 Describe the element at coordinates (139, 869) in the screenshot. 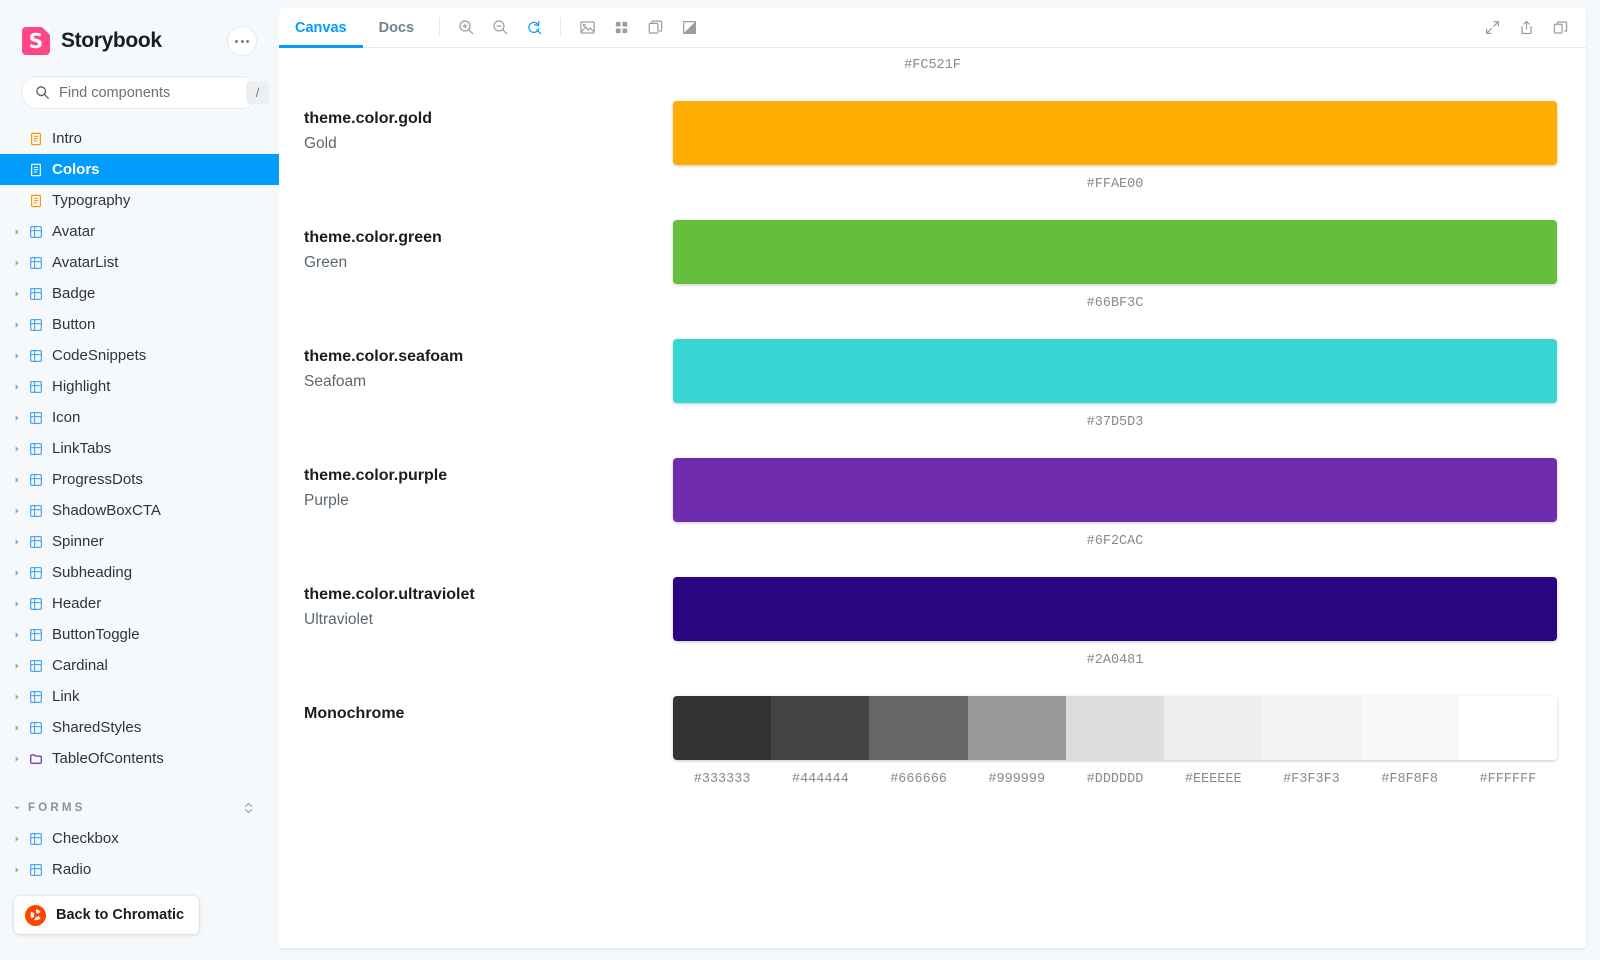

I see `sidebar-item-radio: Radio` at that location.